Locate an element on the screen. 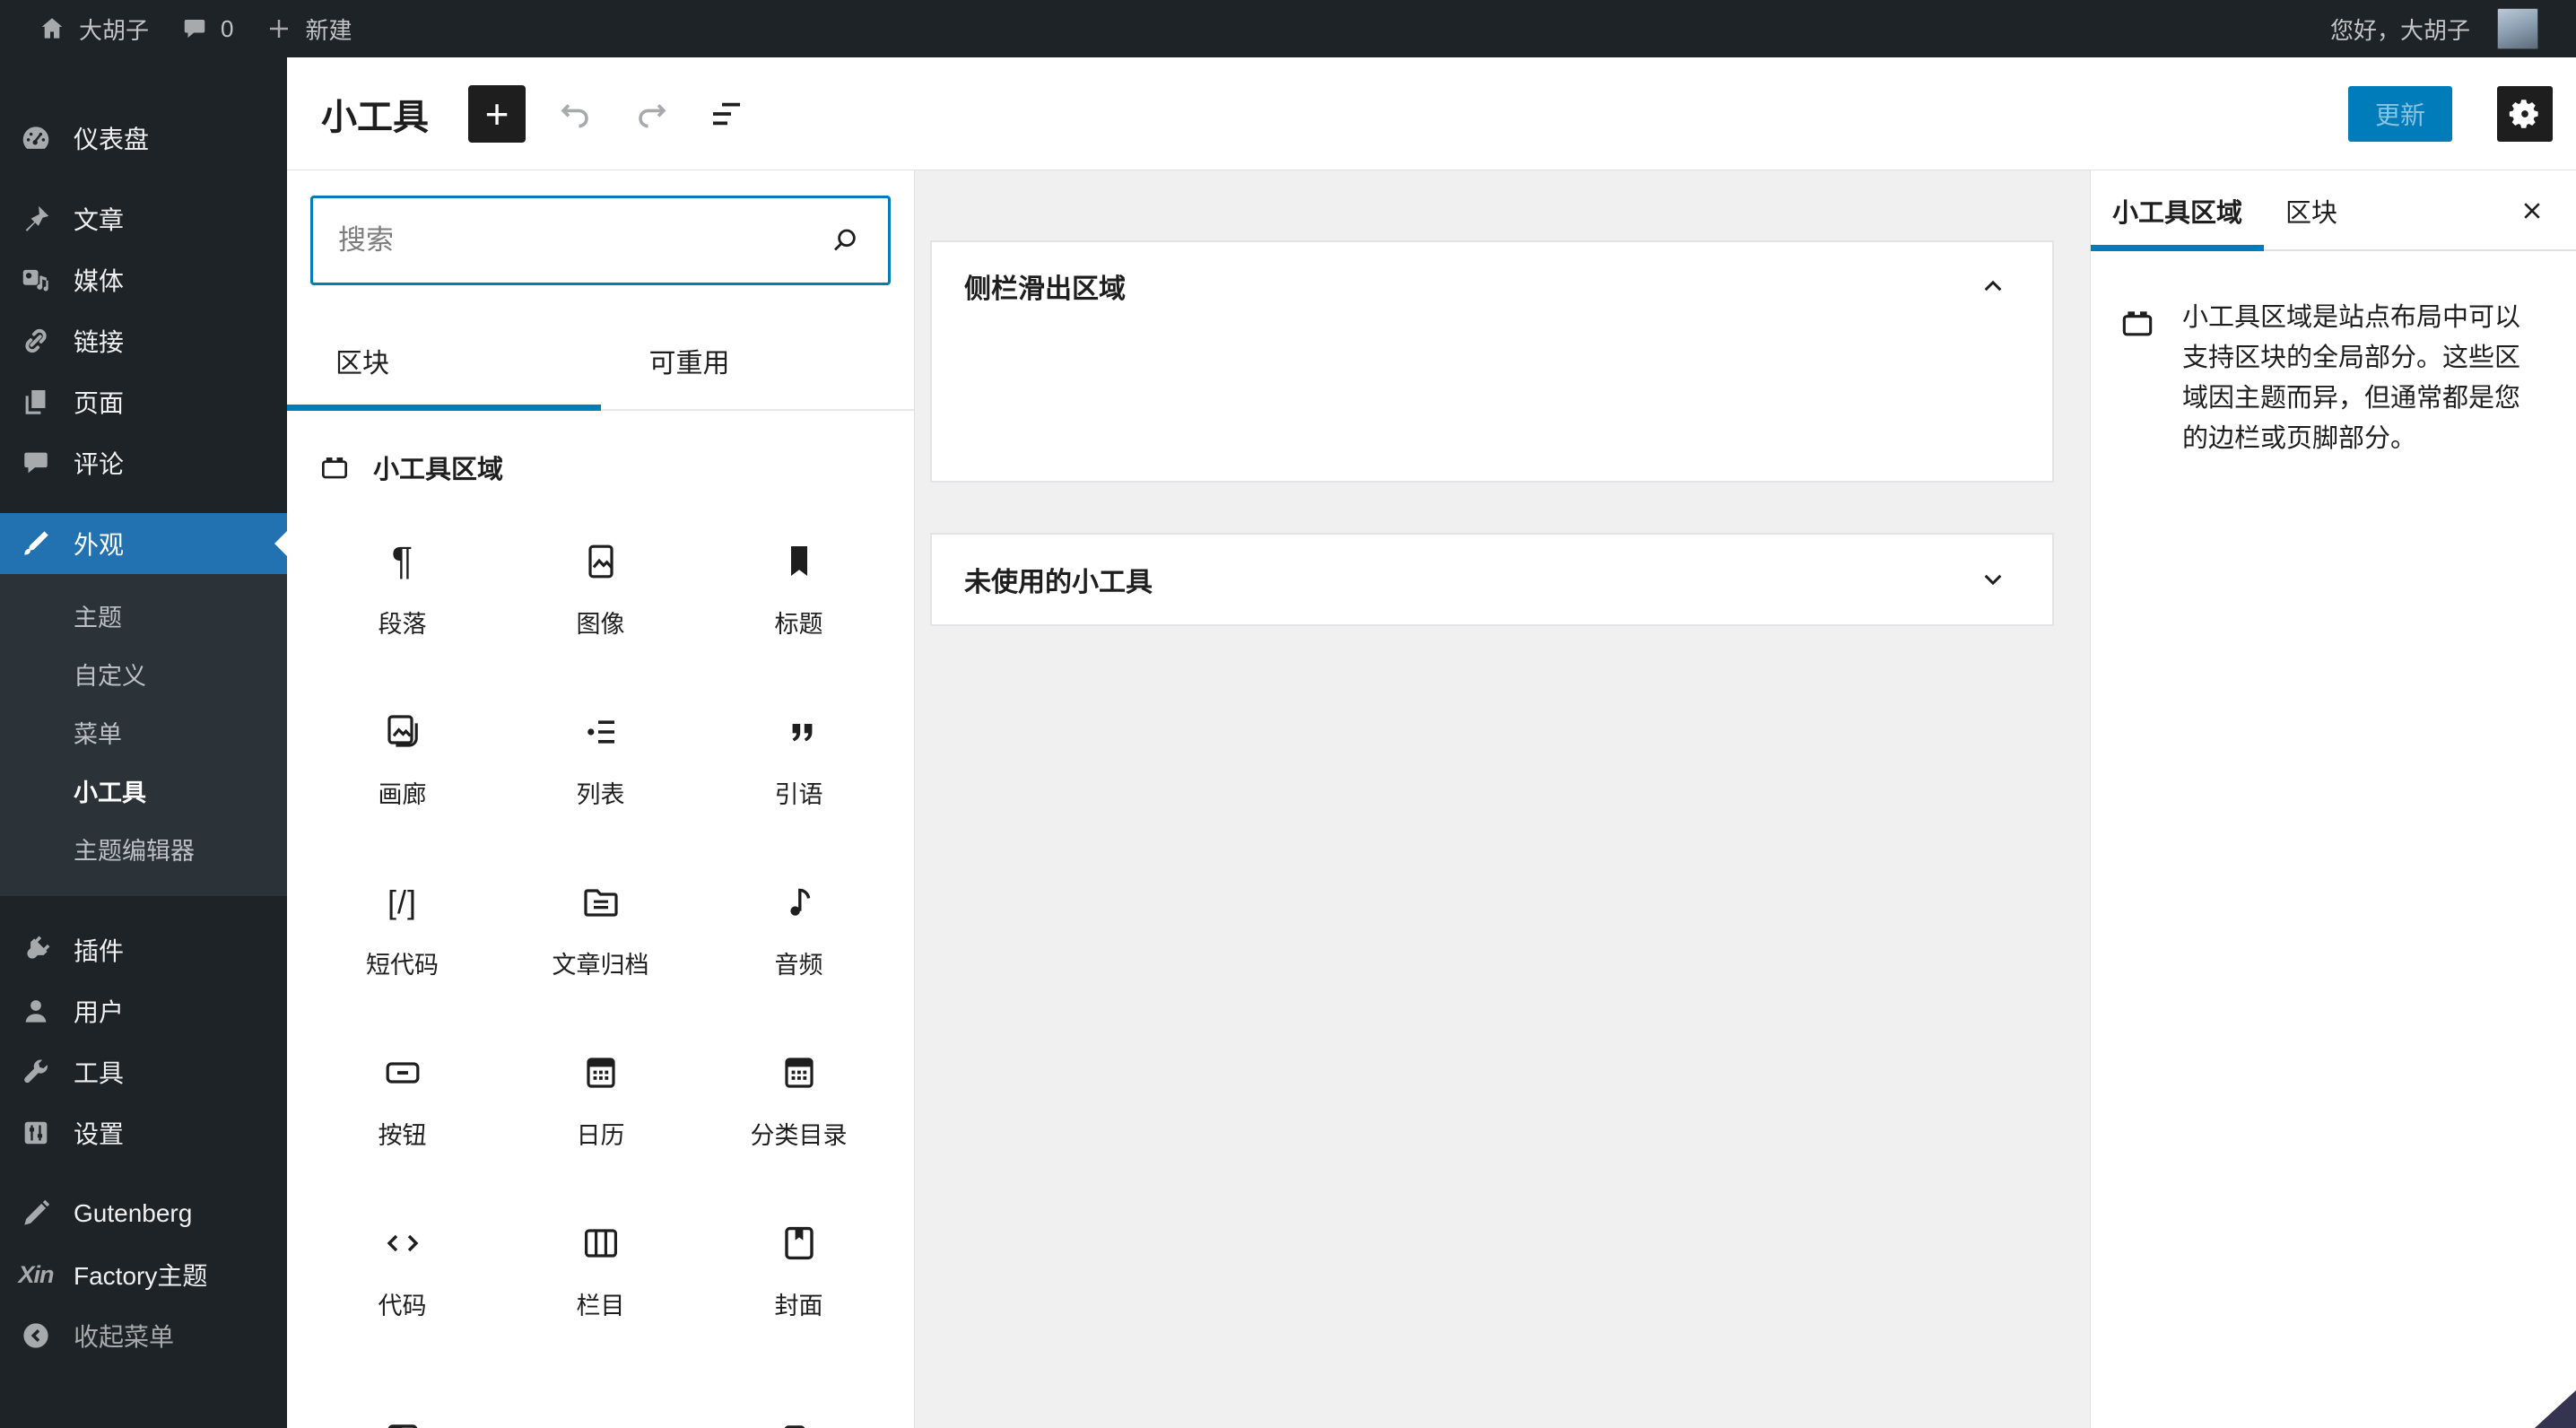 The image size is (2576, 1428). block-item-button: 按钮 is located at coordinates (402, 1100).